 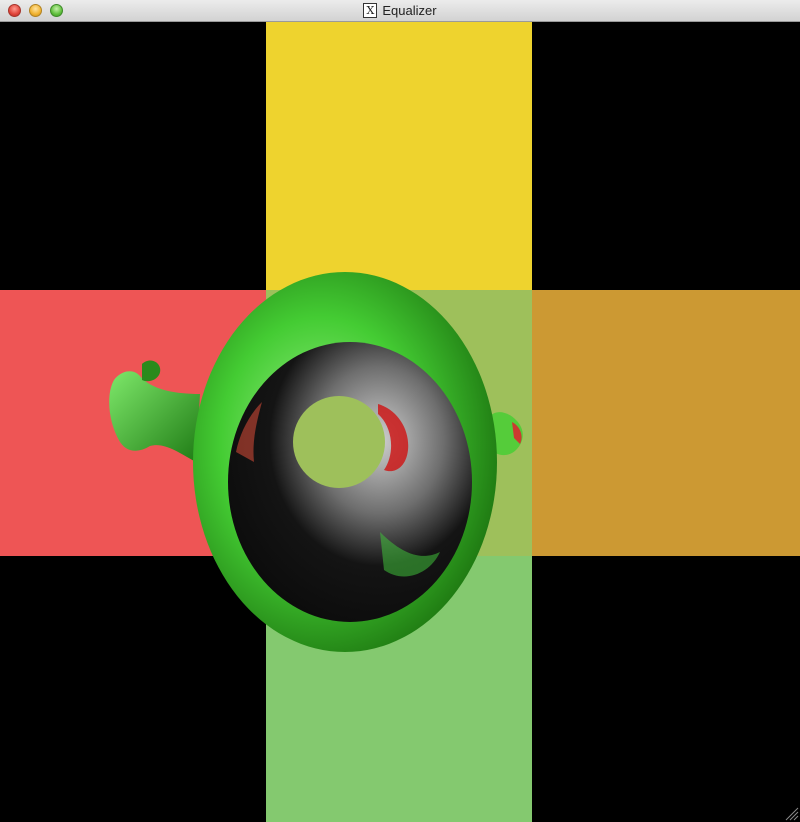 I want to click on window-title: X Equalizer, so click(x=400, y=11).